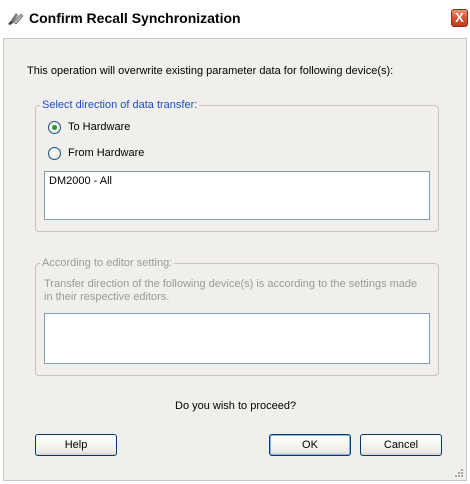 The width and height of the screenshot is (470, 484). What do you see at coordinates (54, 153) in the screenshot?
I see `radio-from-hardware` at bounding box center [54, 153].